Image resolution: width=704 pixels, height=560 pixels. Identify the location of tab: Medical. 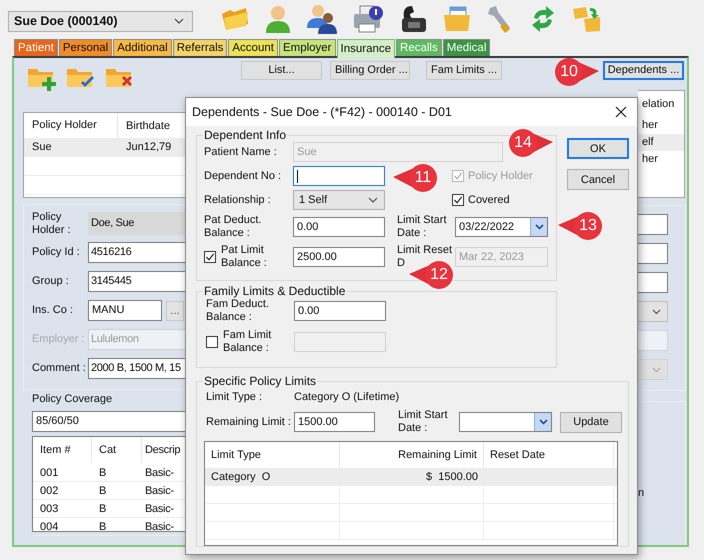
(466, 47).